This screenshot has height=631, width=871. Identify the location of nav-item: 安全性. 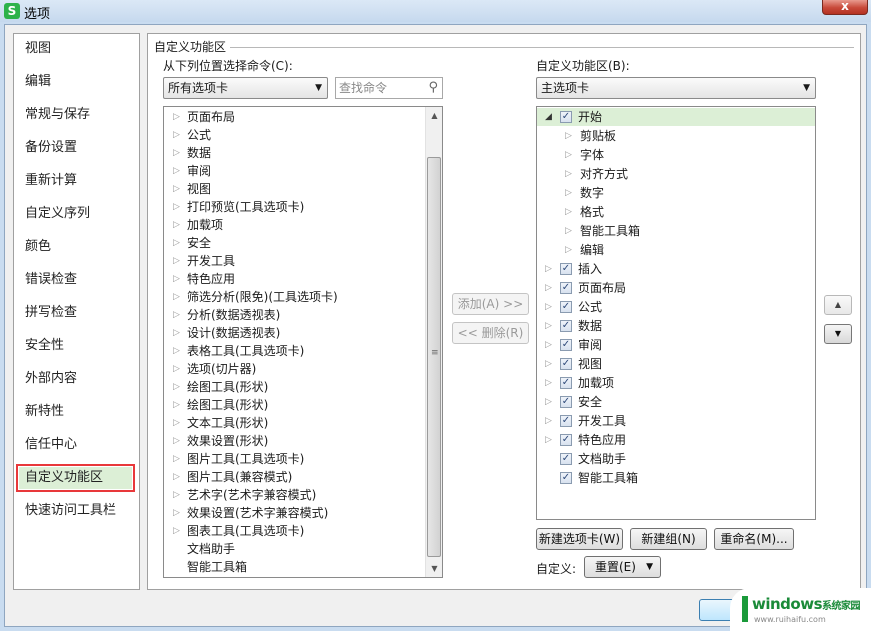
(44, 346).